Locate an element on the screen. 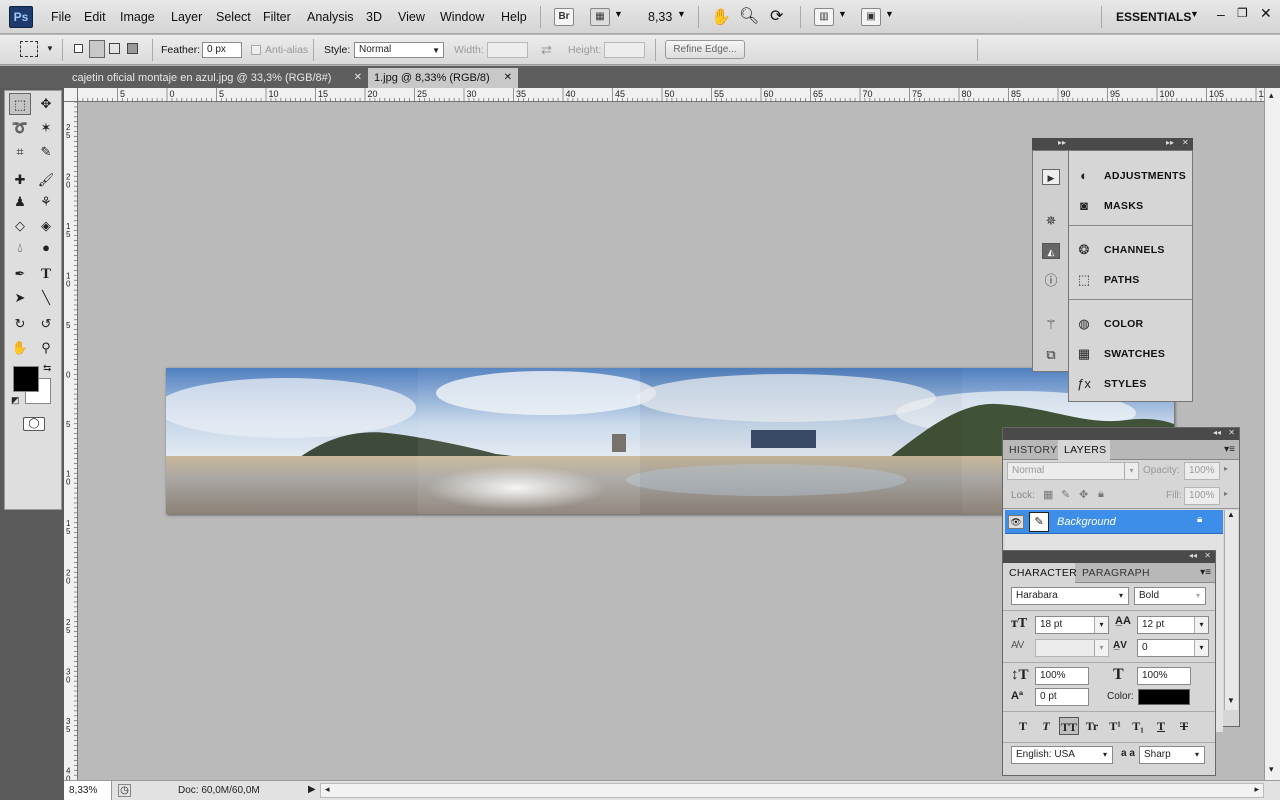 This screenshot has height=800, width=1280. horizontal-scale-input: 100% is located at coordinates (1164, 676).